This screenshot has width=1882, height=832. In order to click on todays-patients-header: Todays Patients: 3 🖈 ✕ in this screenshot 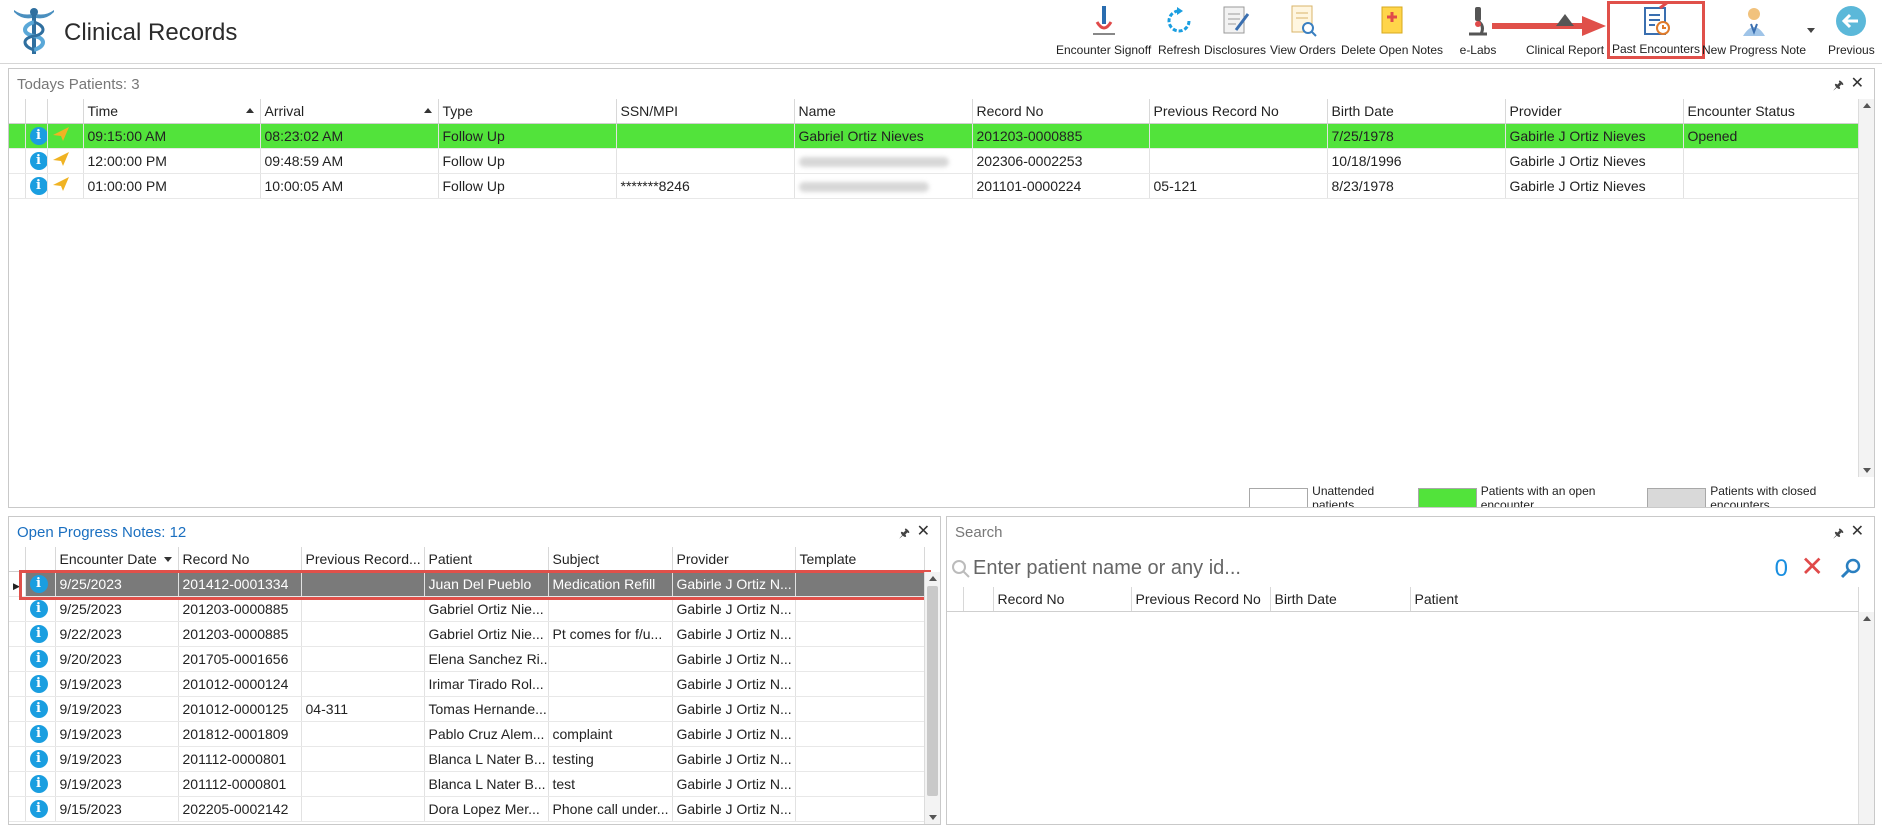, I will do `click(941, 84)`.